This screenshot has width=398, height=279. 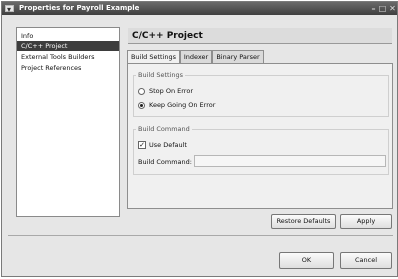 I want to click on apply-button: Apply, so click(x=366, y=221).